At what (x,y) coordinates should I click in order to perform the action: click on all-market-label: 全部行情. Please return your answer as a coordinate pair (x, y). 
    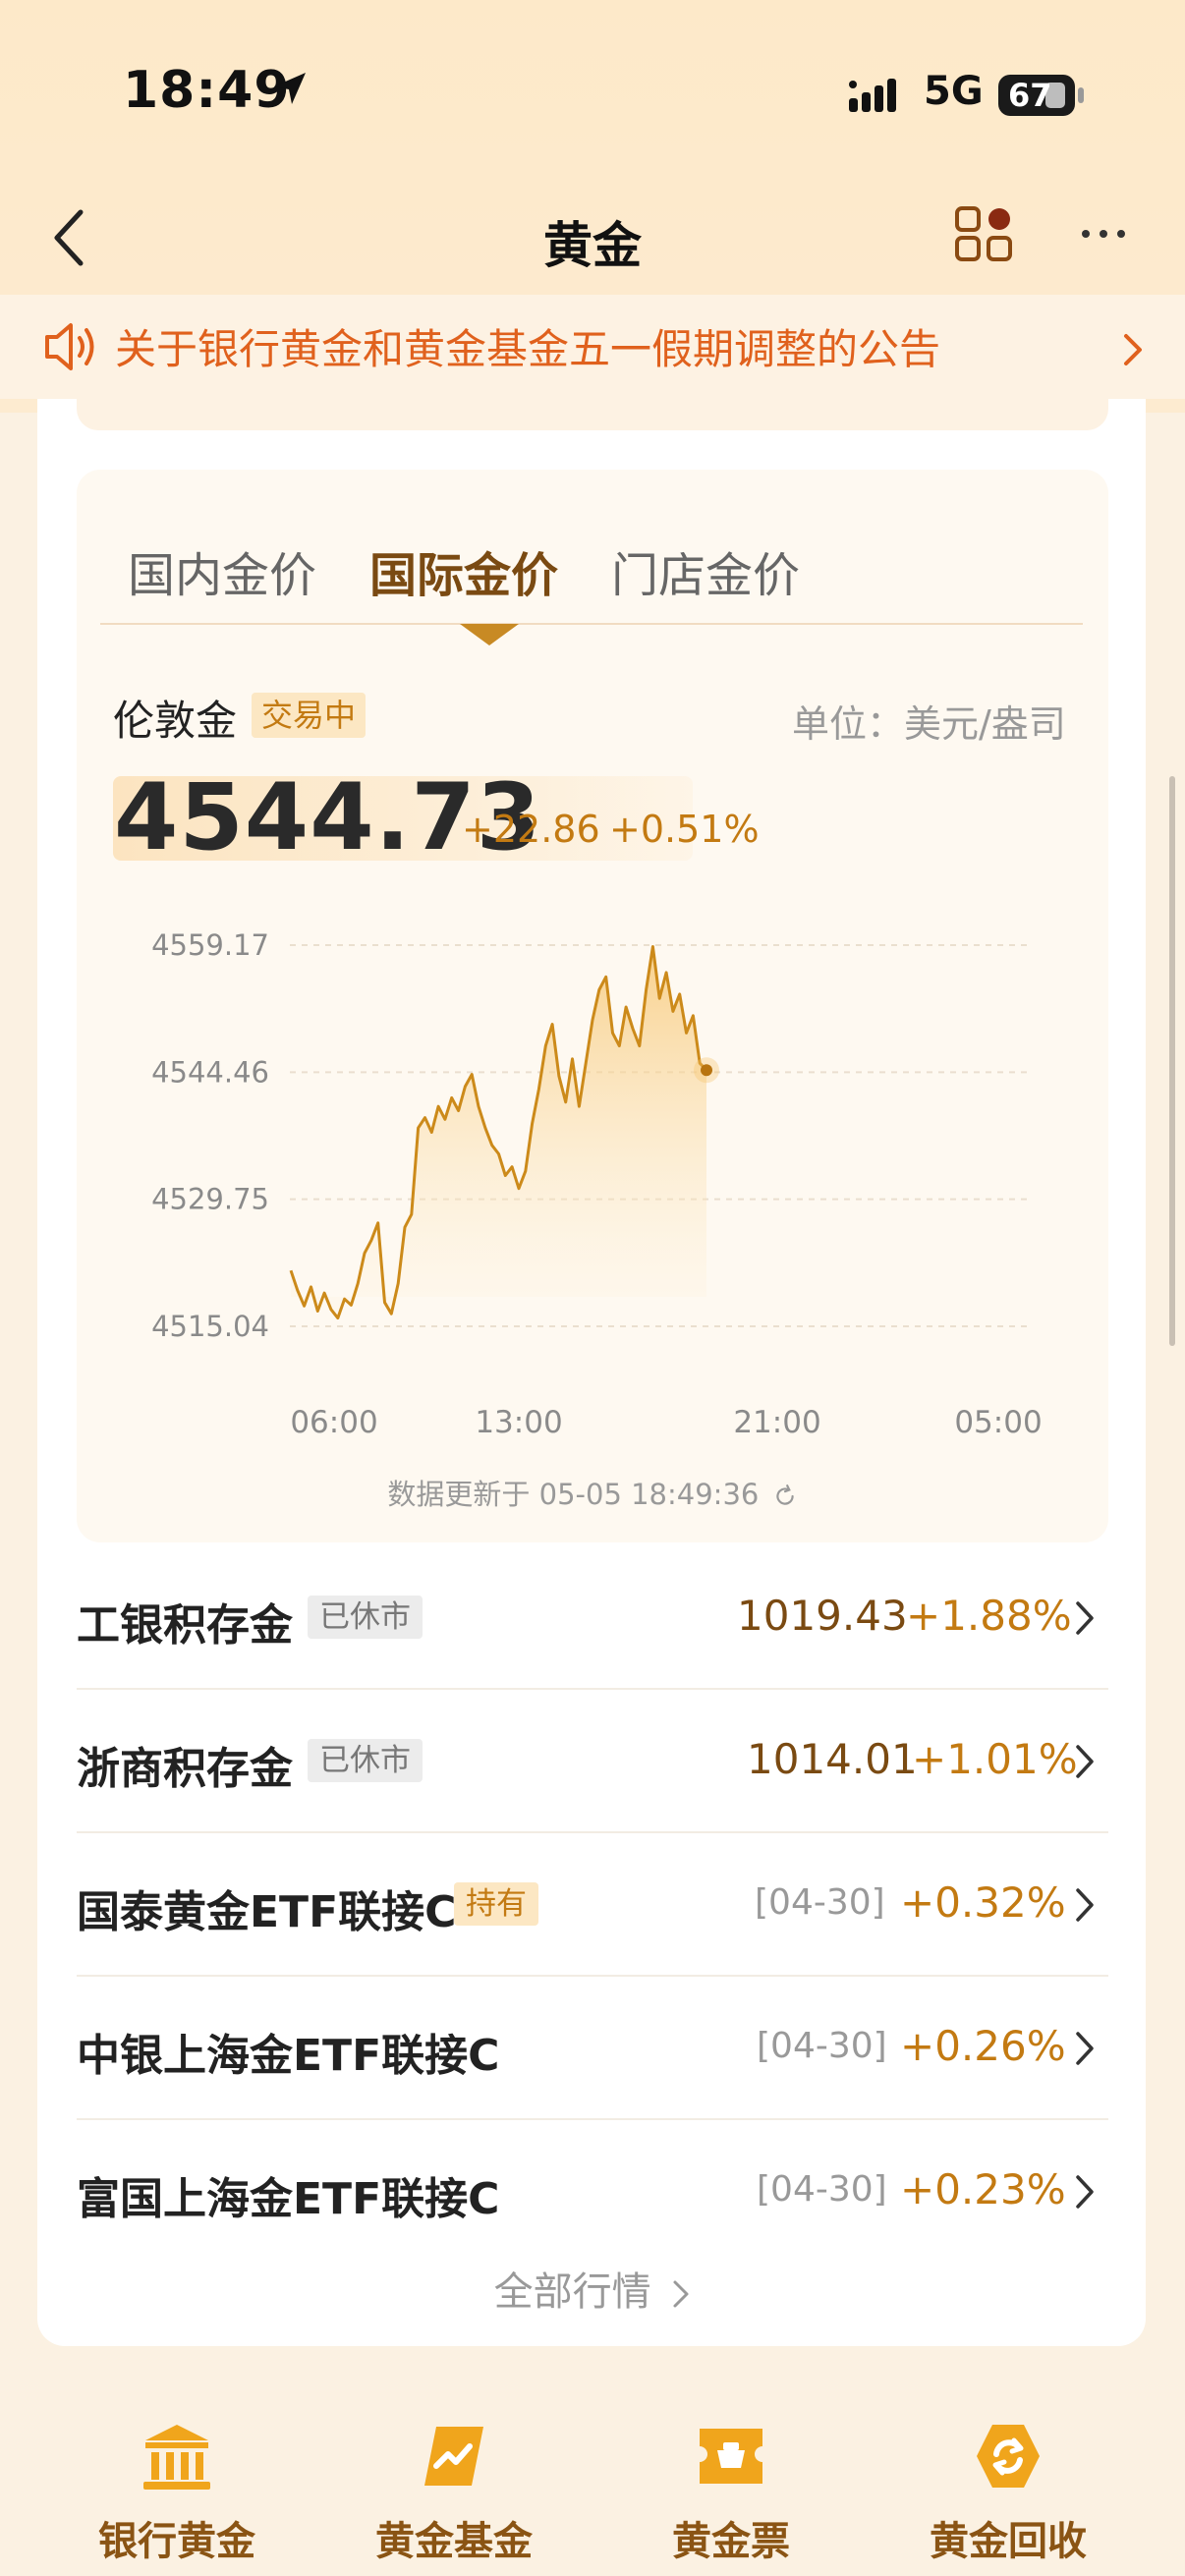
    Looking at the image, I should click on (572, 2292).